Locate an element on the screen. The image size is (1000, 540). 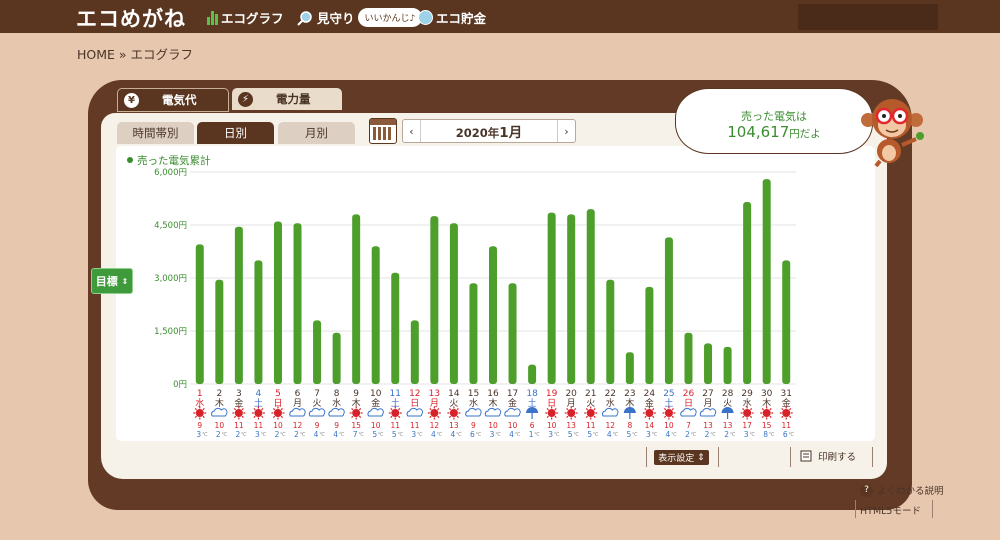
calendar-icon is located at coordinates (383, 131).